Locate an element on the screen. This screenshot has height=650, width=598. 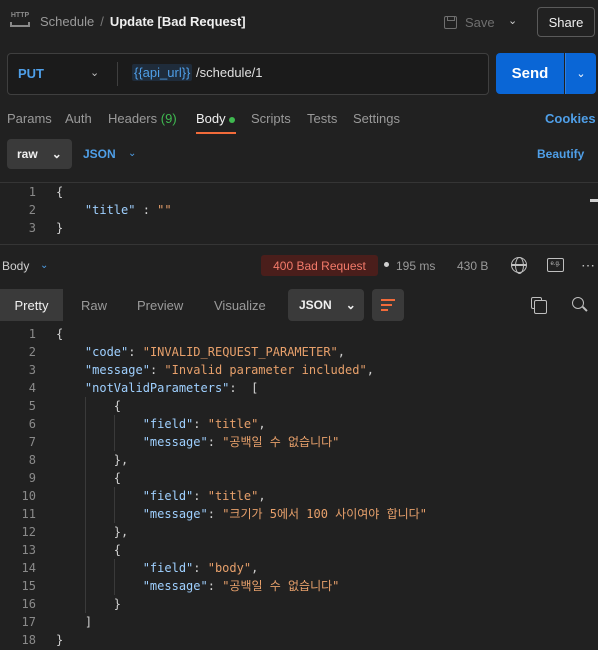
http-method-select: PUT is located at coordinates (31, 73).